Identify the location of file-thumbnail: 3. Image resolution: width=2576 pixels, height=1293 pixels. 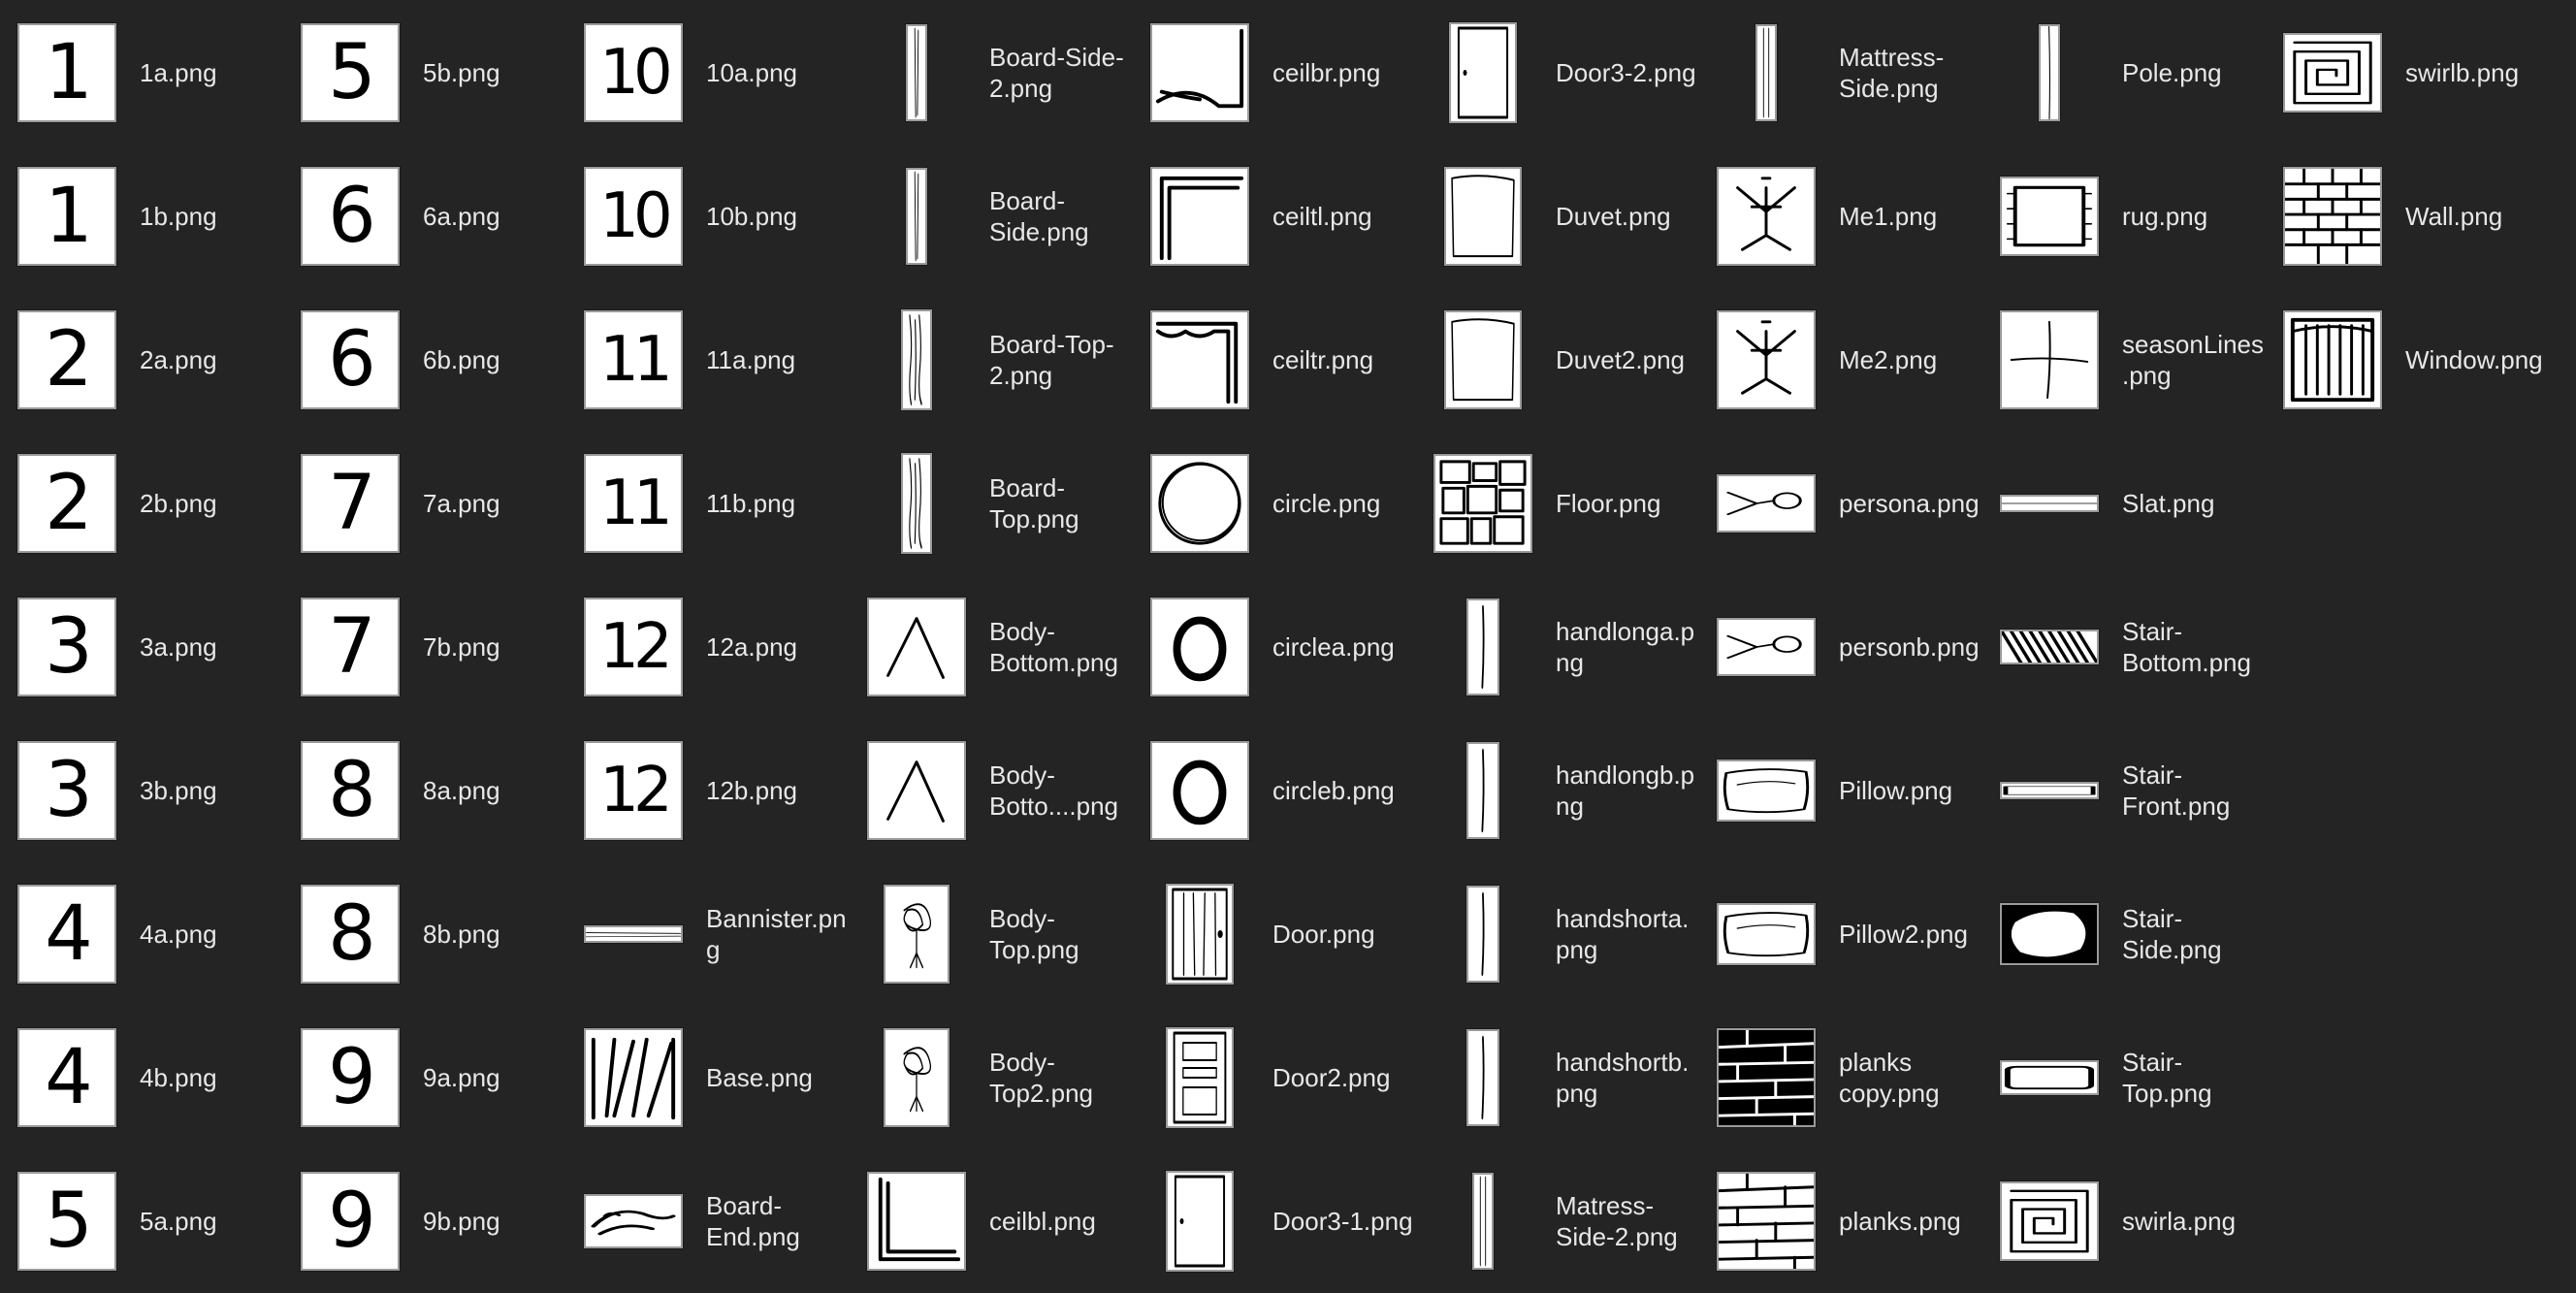
(67, 647).